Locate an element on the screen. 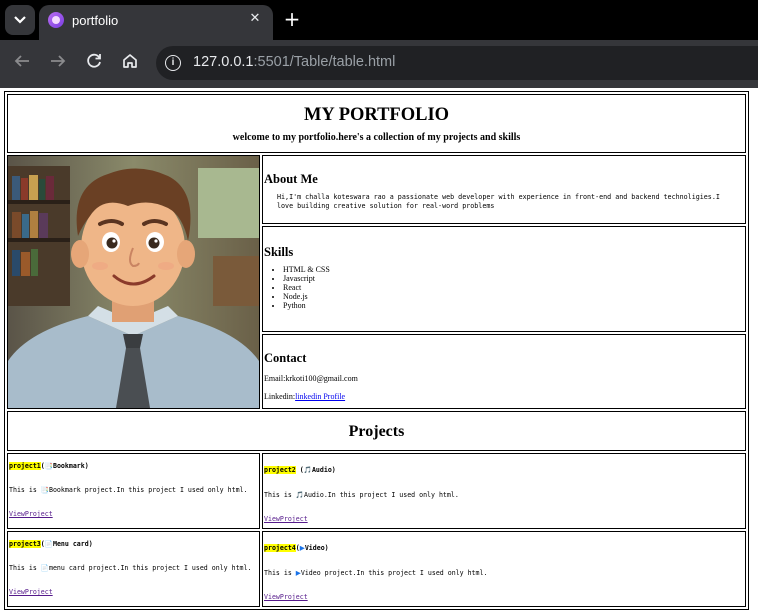 This screenshot has height=614, width=758. chevron-down-icon is located at coordinates (20, 20).